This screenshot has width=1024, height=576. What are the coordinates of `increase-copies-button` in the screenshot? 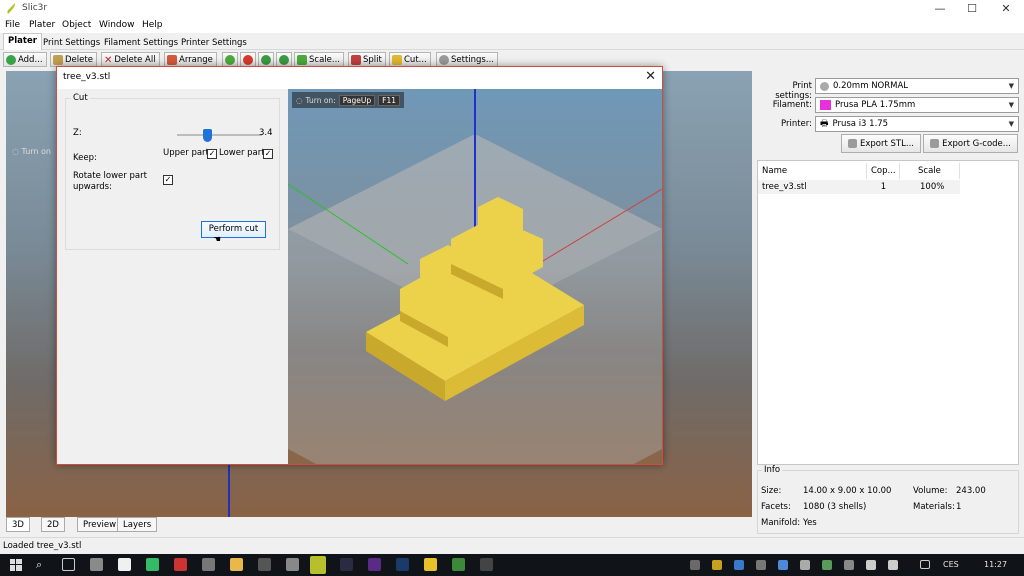 It's located at (230, 59).